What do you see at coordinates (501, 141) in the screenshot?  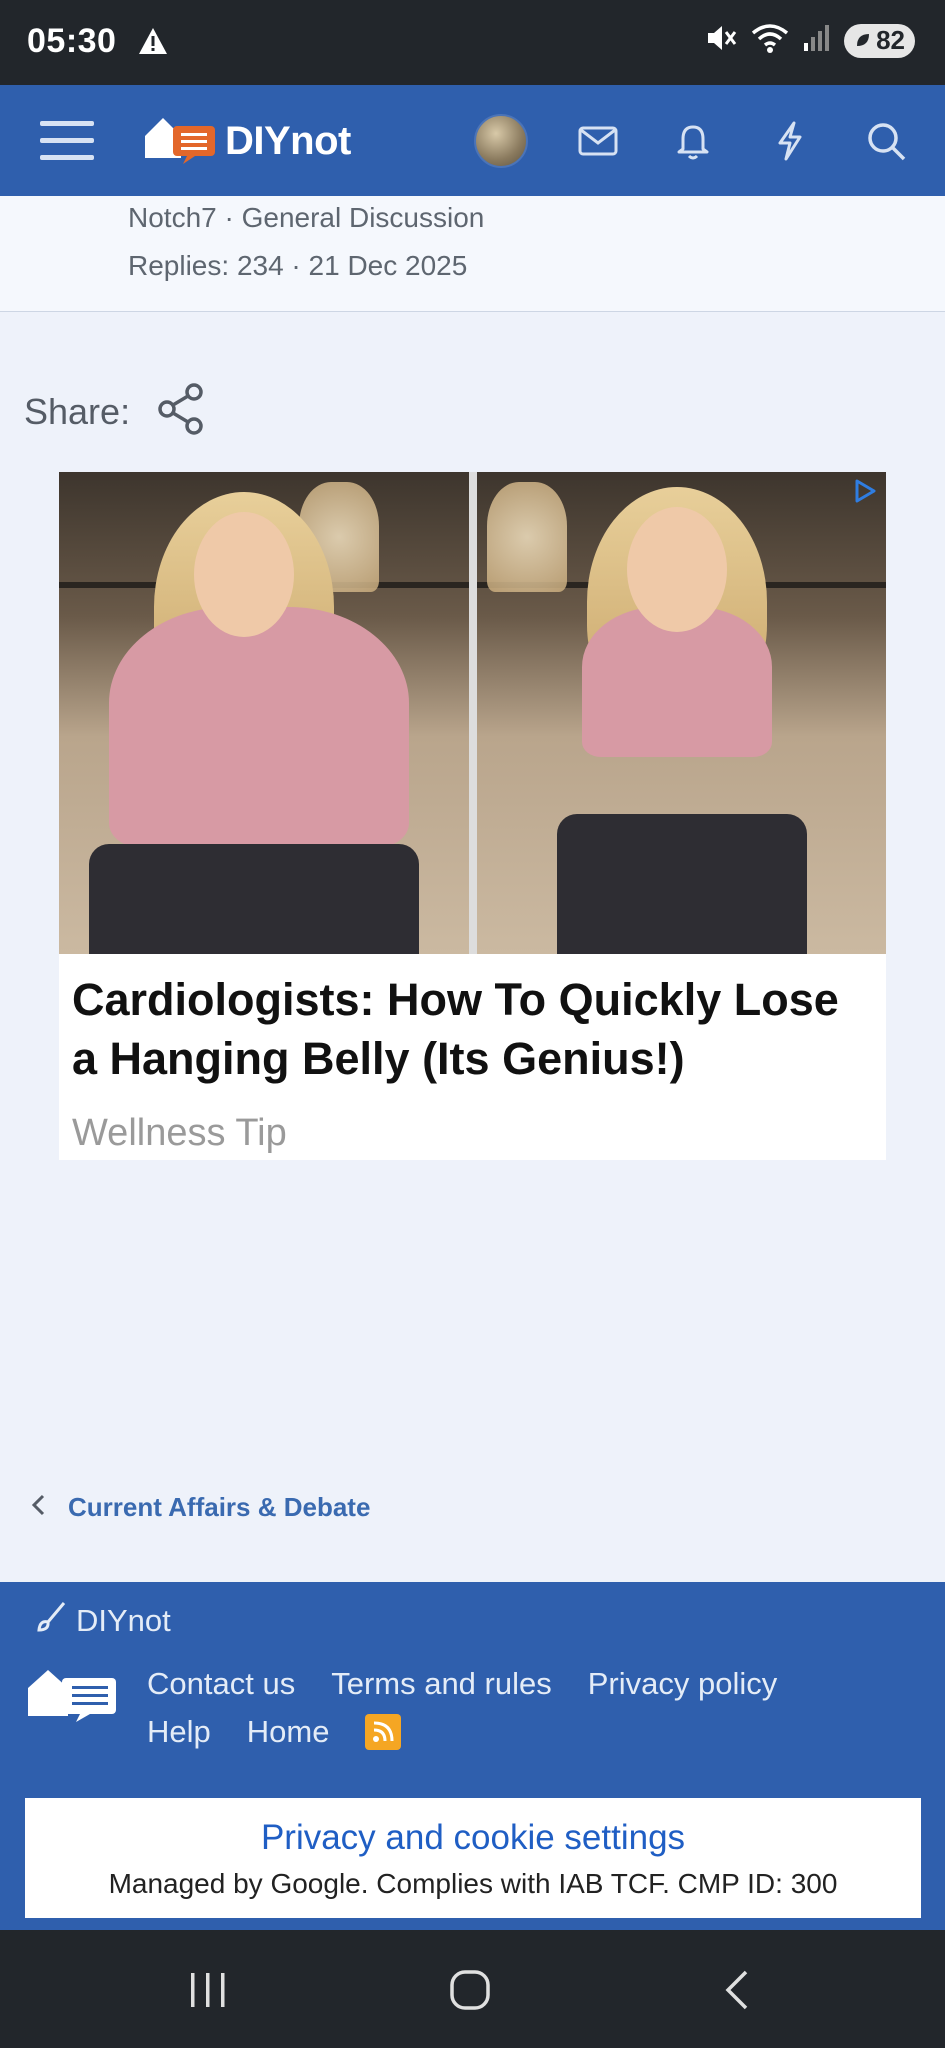 I see `user-avatar` at bounding box center [501, 141].